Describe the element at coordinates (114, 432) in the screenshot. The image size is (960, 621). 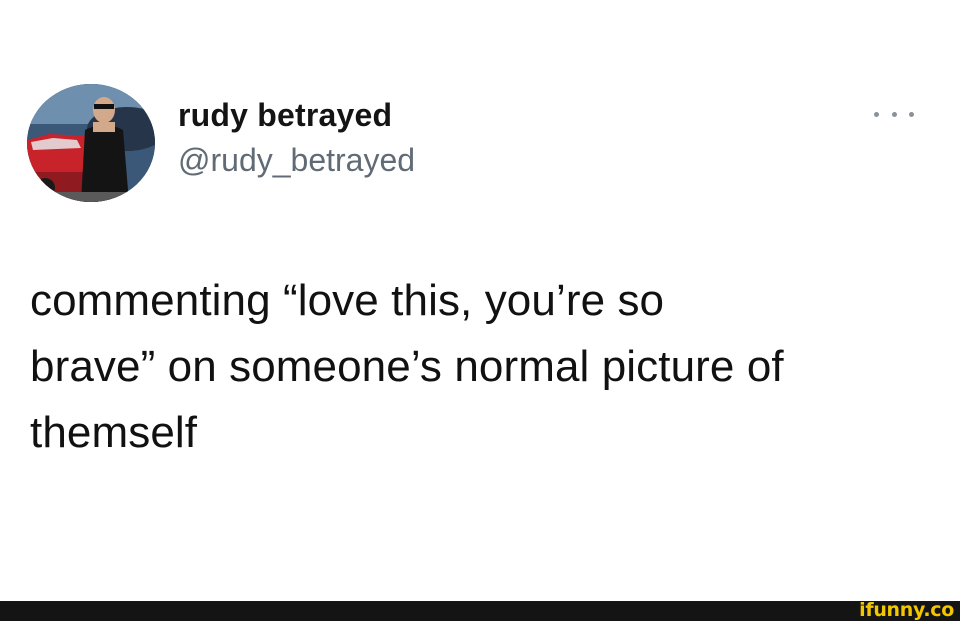
I see `tweet-text-line: themself` at that location.